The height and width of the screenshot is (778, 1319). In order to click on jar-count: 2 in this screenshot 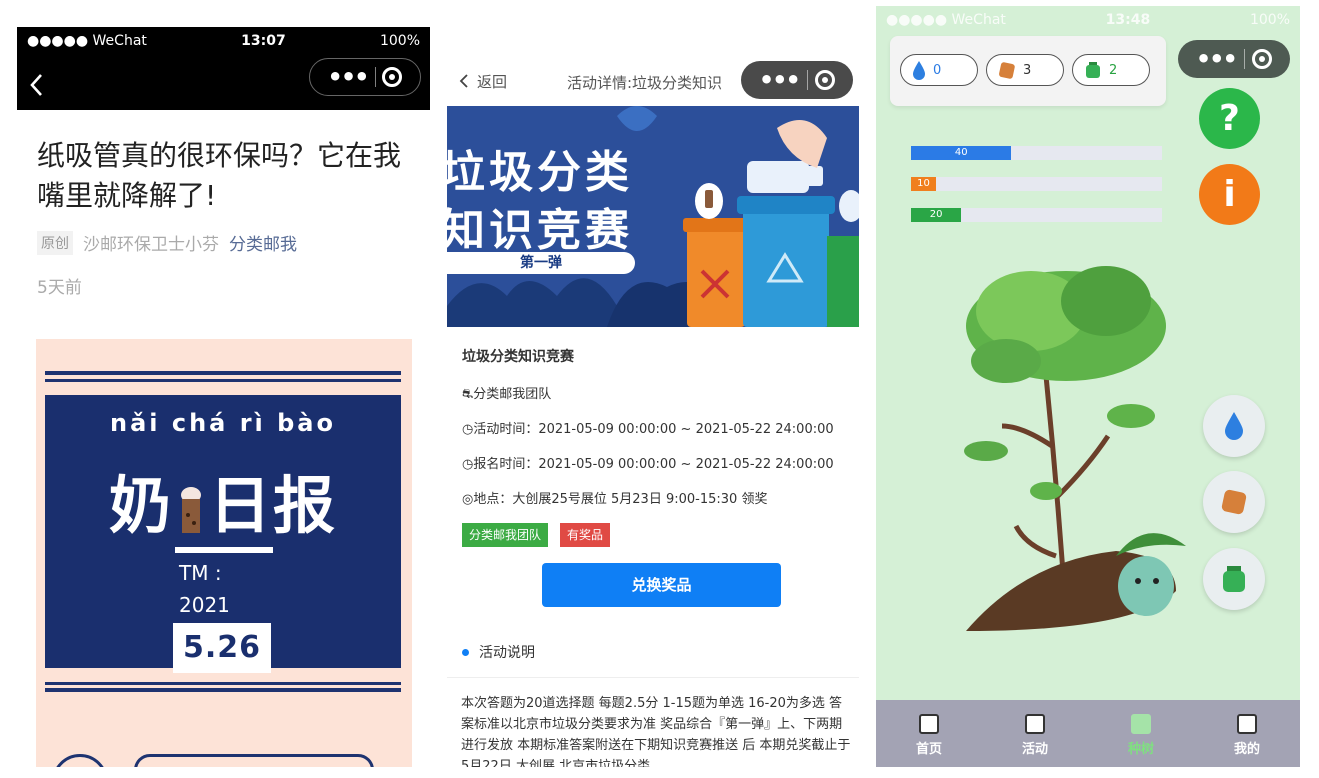, I will do `click(1111, 70)`.